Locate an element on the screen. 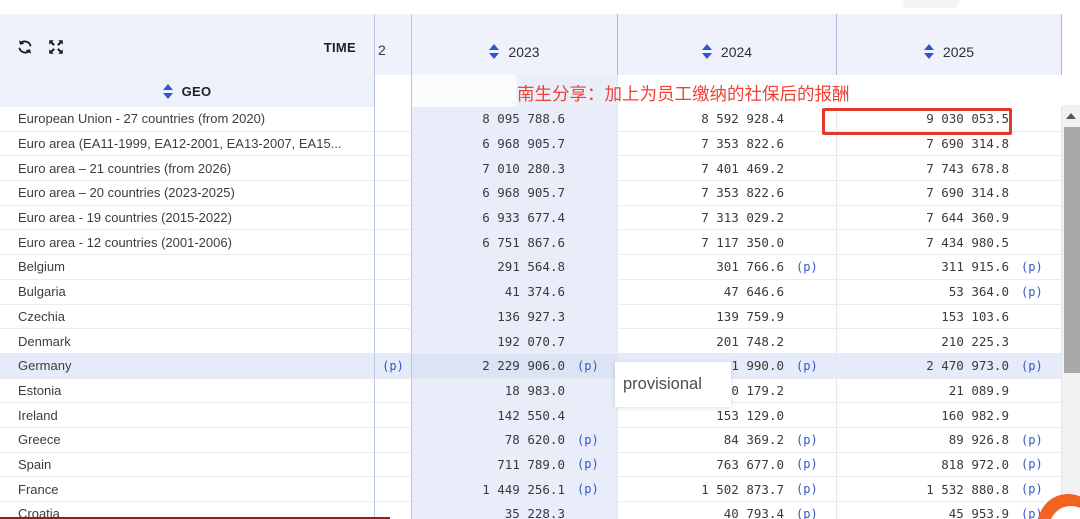  value-2023: 136 927.3 is located at coordinates (515, 317).